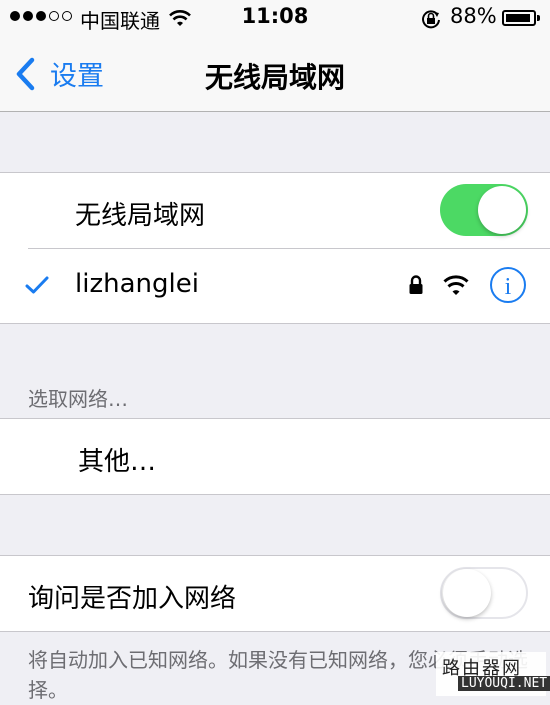  I want to click on wifi-signal-icon, so click(456, 285).